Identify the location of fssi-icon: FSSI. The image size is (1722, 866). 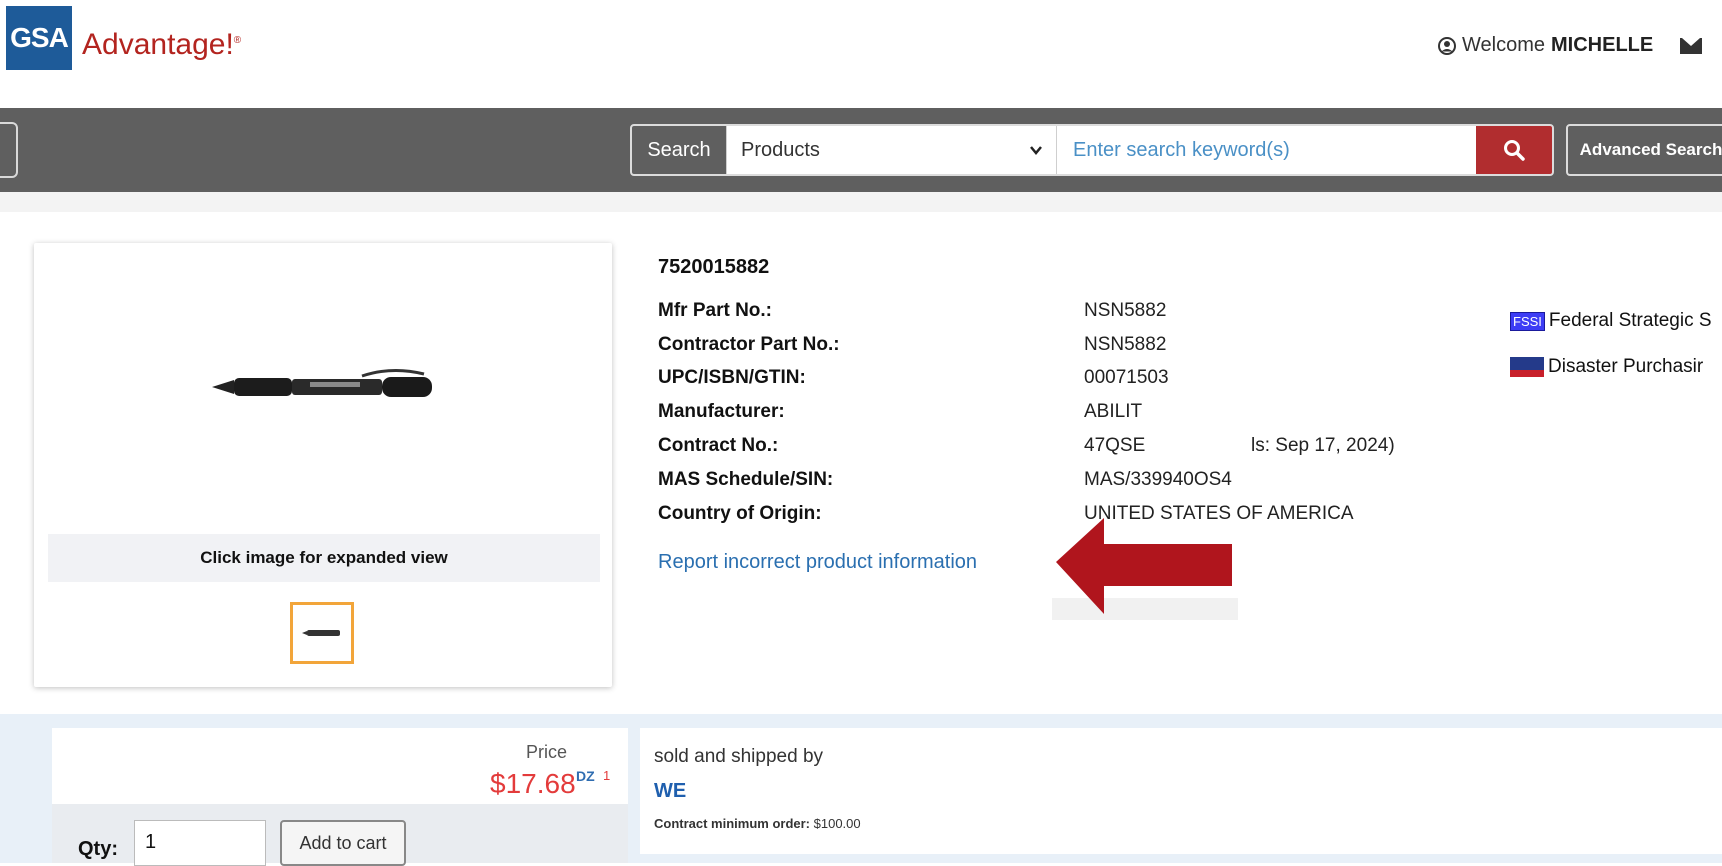
(1527, 321).